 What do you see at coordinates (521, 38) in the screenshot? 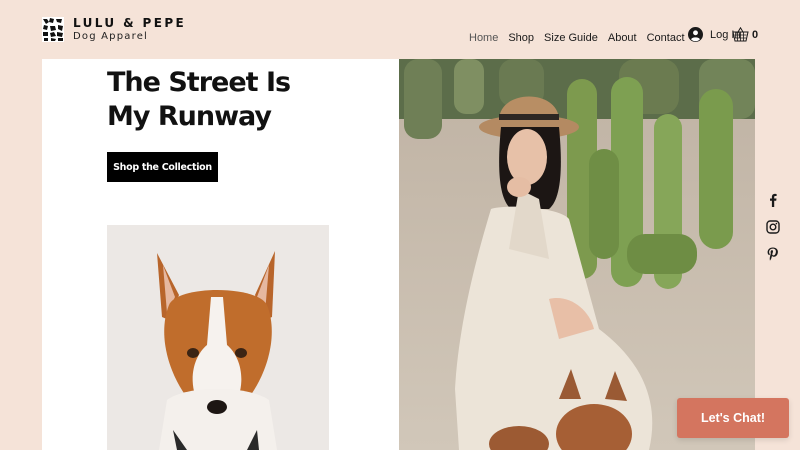
I see `nav-shop: Shop` at bounding box center [521, 38].